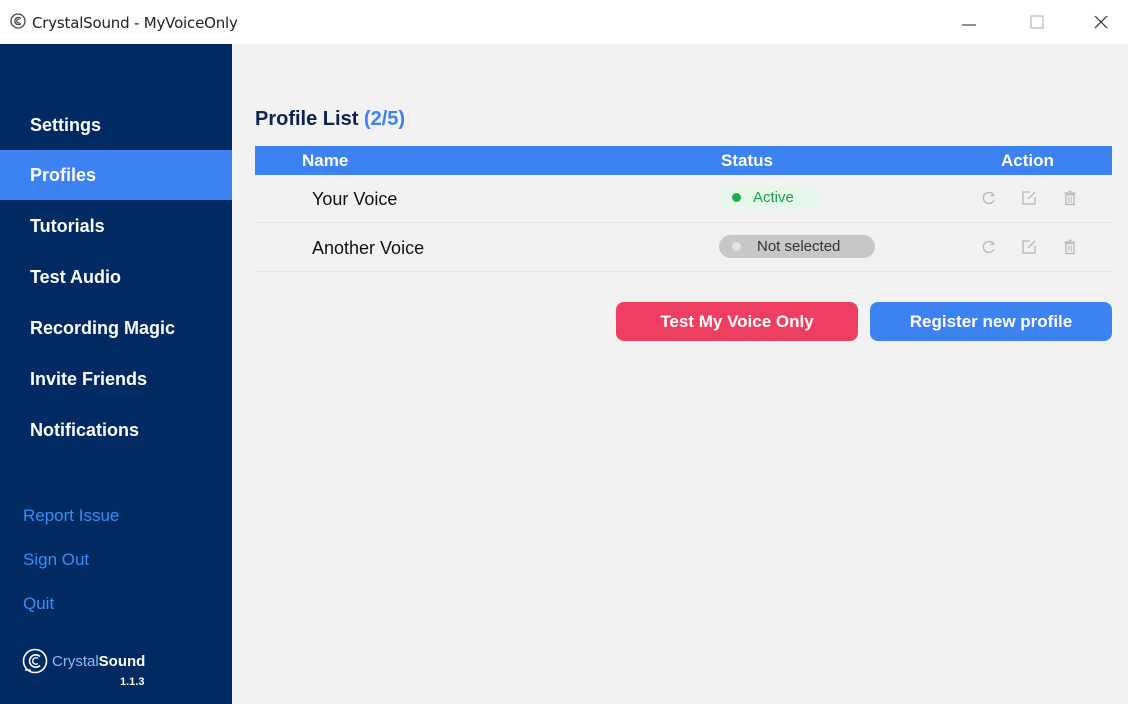 Image resolution: width=1128 pixels, height=704 pixels. Describe the element at coordinates (135, 23) in the screenshot. I see `window-title: CrystalSound - MyVoiceOnly` at that location.